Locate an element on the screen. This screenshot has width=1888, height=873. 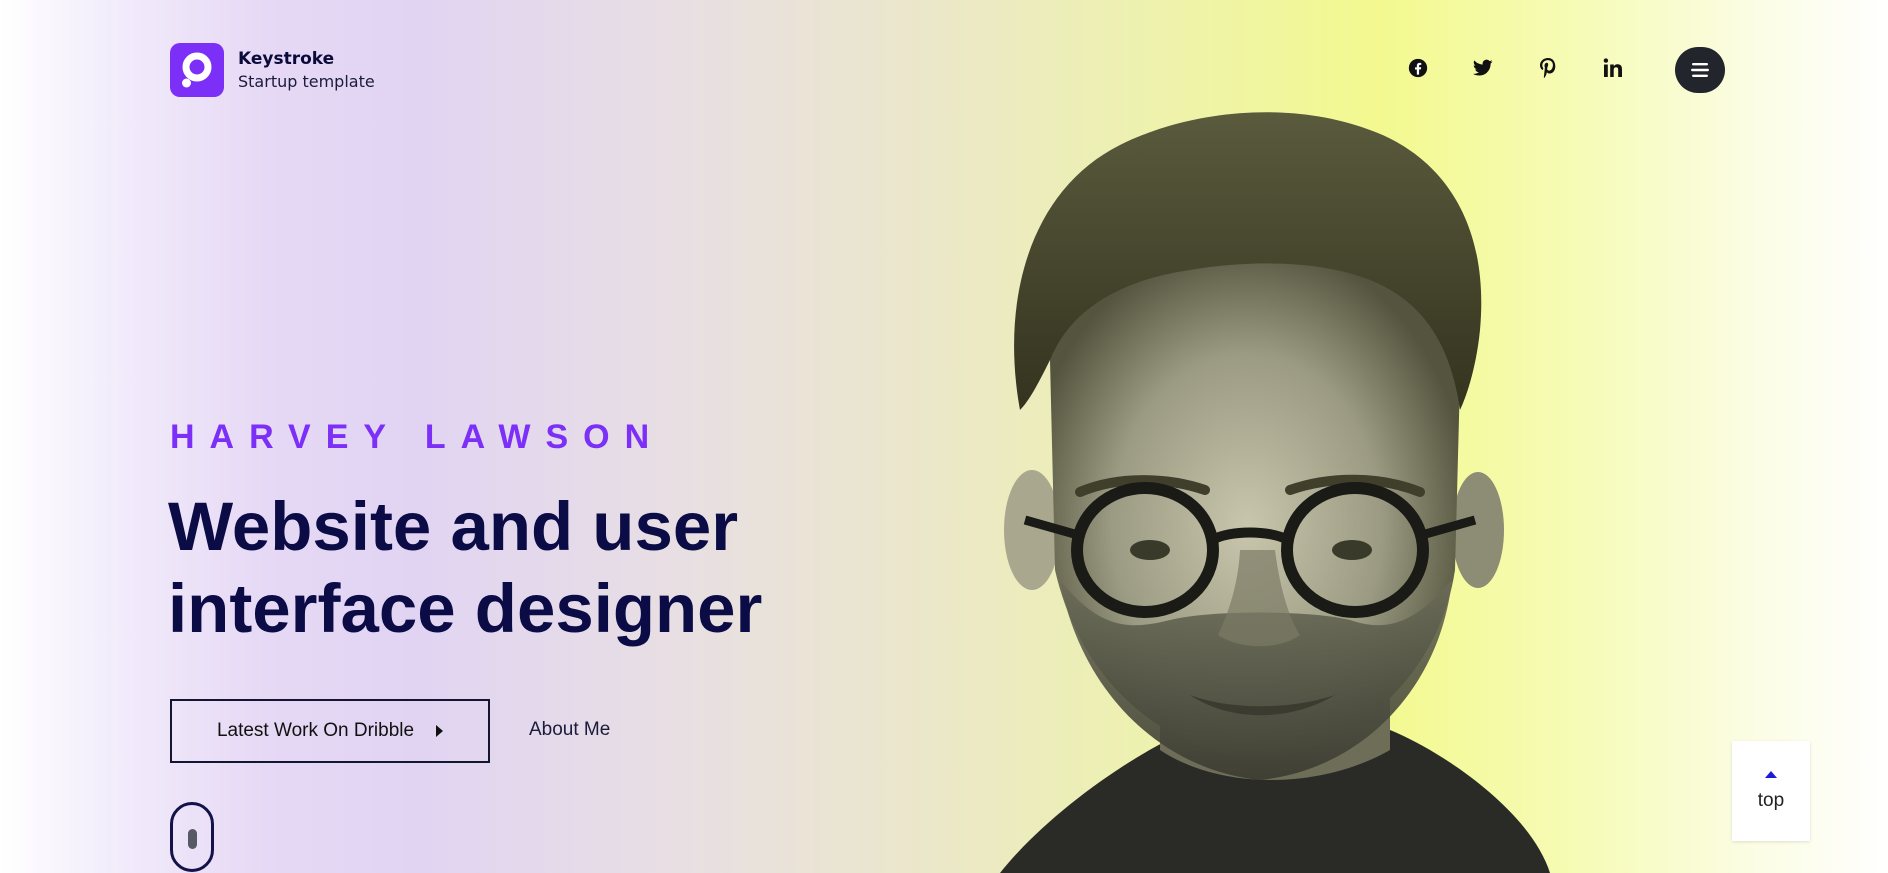
twitter-icon is located at coordinates (1483, 67).